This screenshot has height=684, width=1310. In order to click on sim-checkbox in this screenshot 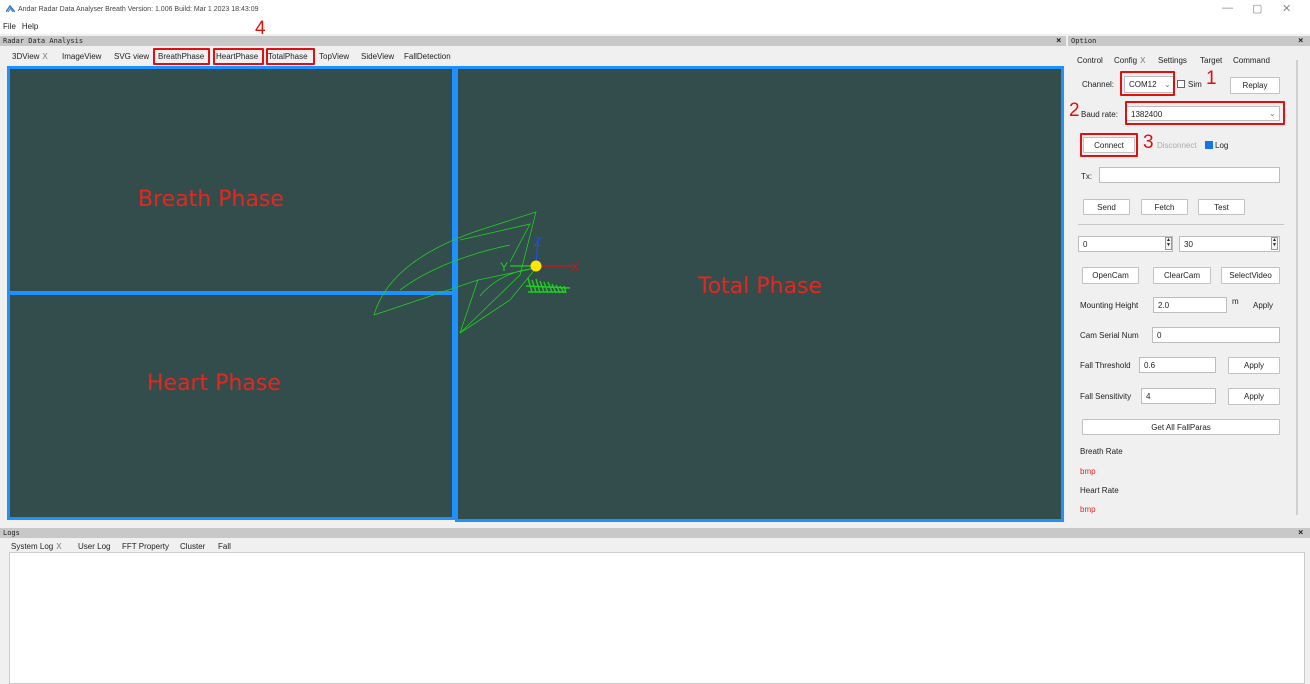, I will do `click(1181, 84)`.